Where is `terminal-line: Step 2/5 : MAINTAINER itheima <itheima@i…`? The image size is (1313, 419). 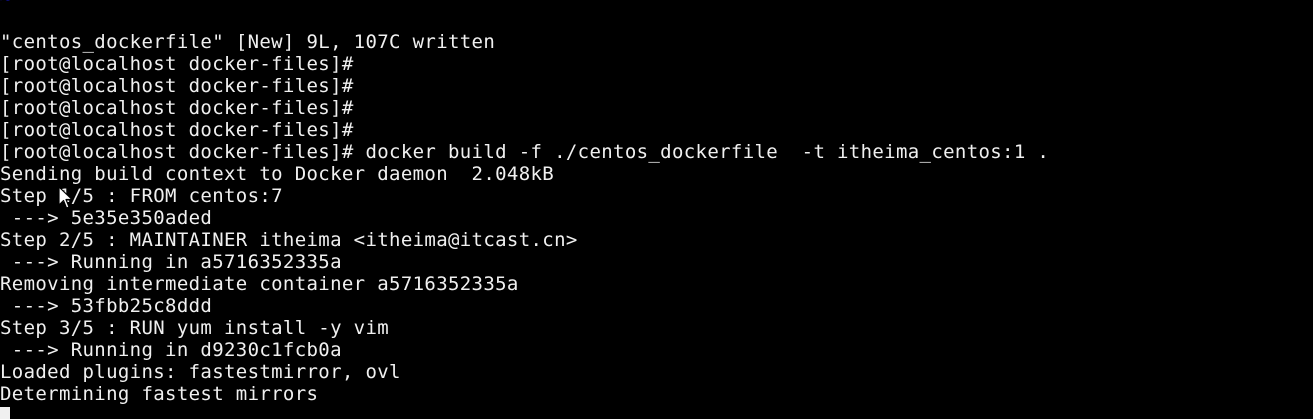 terminal-line: Step 2/5 : MAINTAINER itheima <itheima@i… is located at coordinates (289, 240).